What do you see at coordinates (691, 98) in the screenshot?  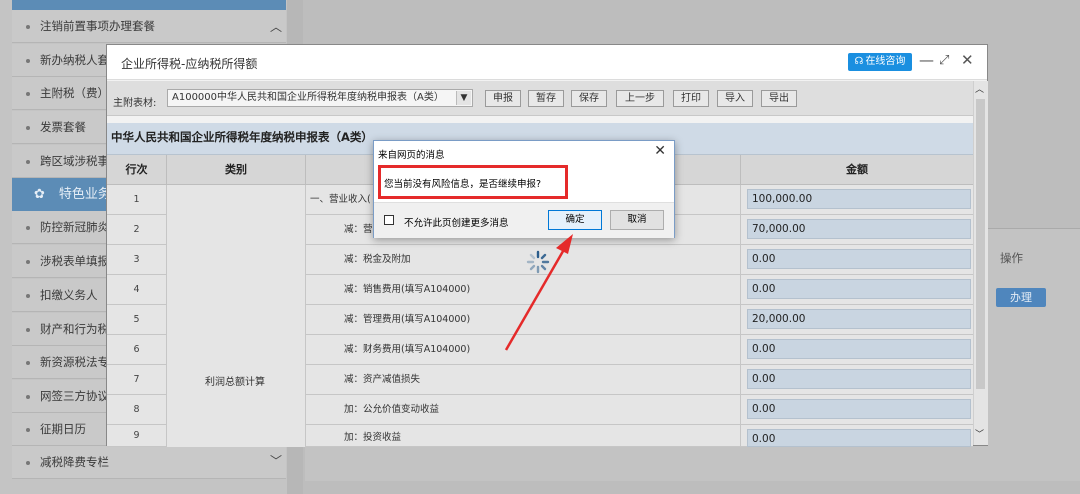 I see `print-button: 打印` at bounding box center [691, 98].